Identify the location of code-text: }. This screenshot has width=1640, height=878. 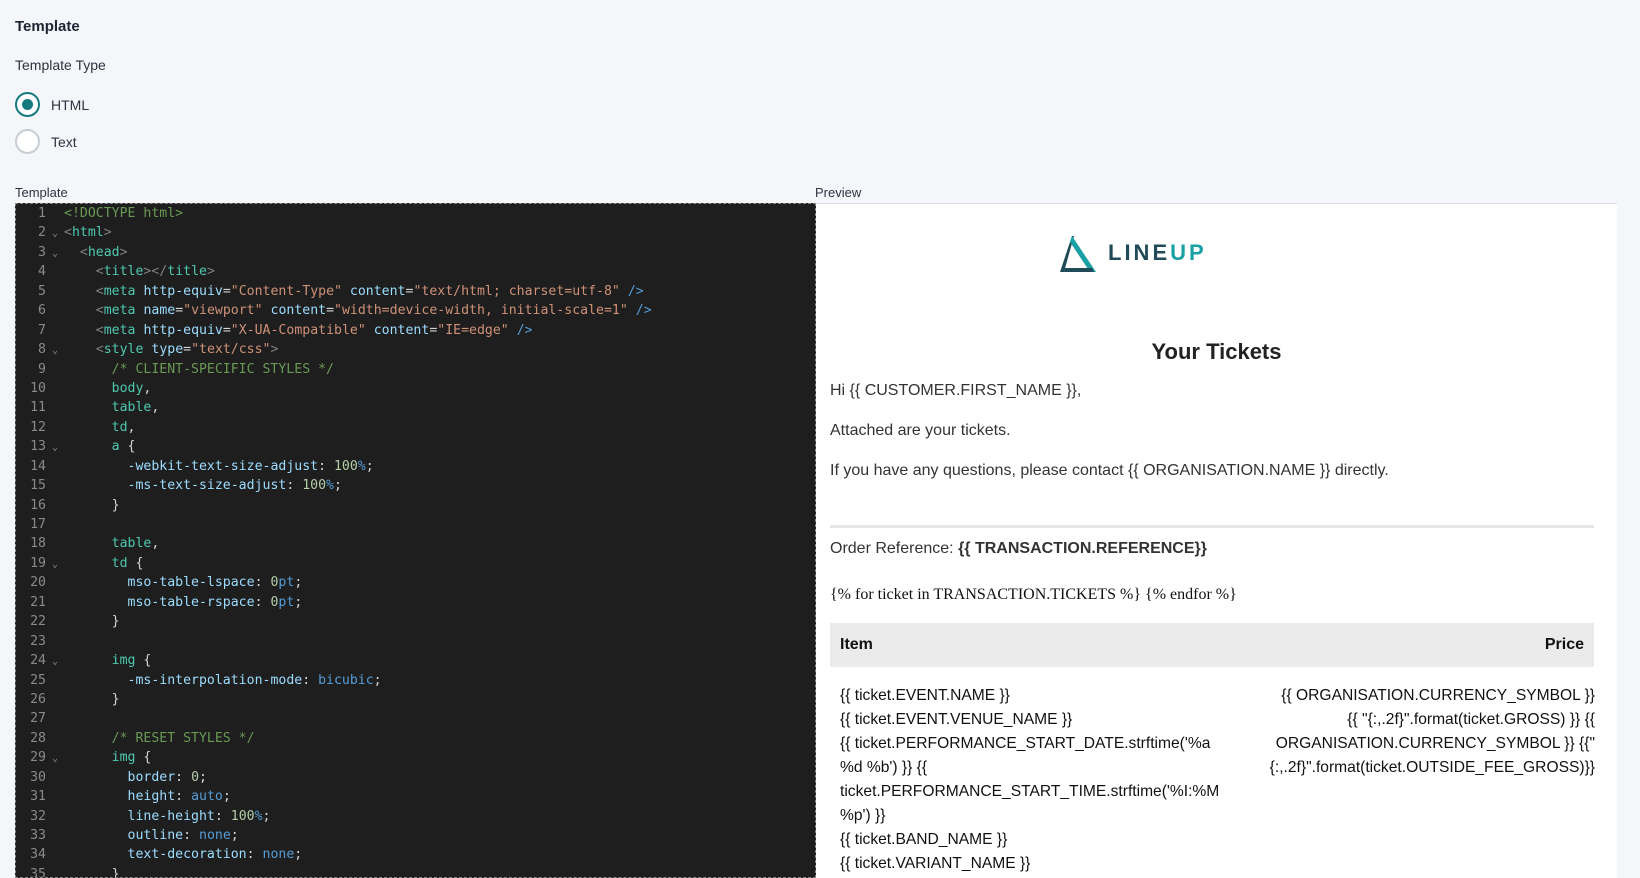
(92, 622).